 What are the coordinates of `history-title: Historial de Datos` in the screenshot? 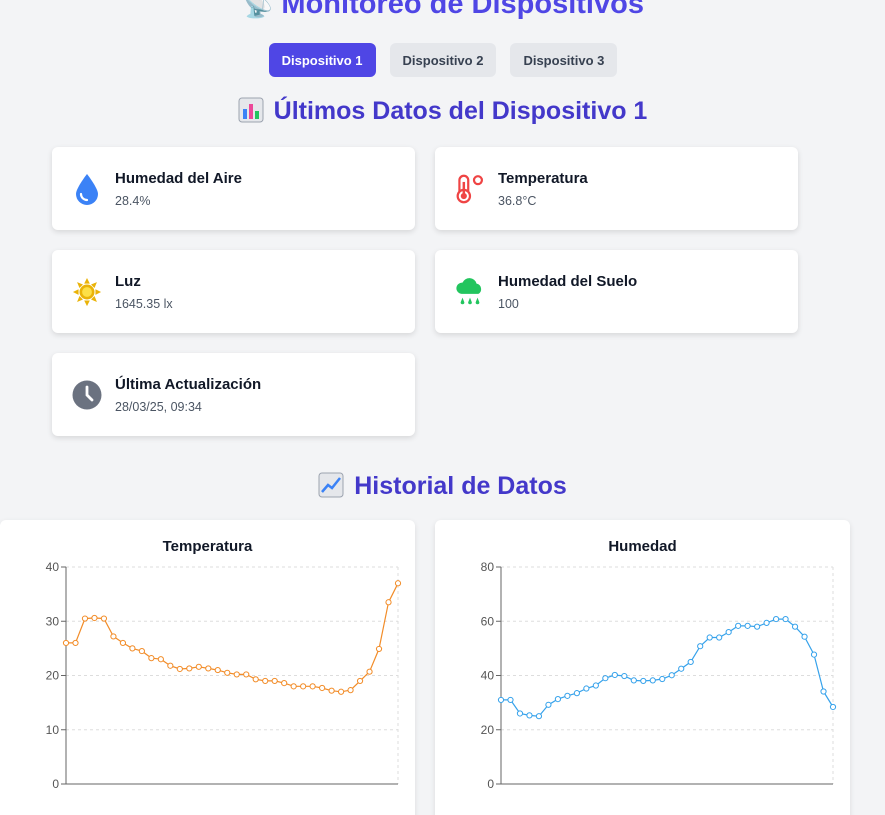 It's located at (442, 486).